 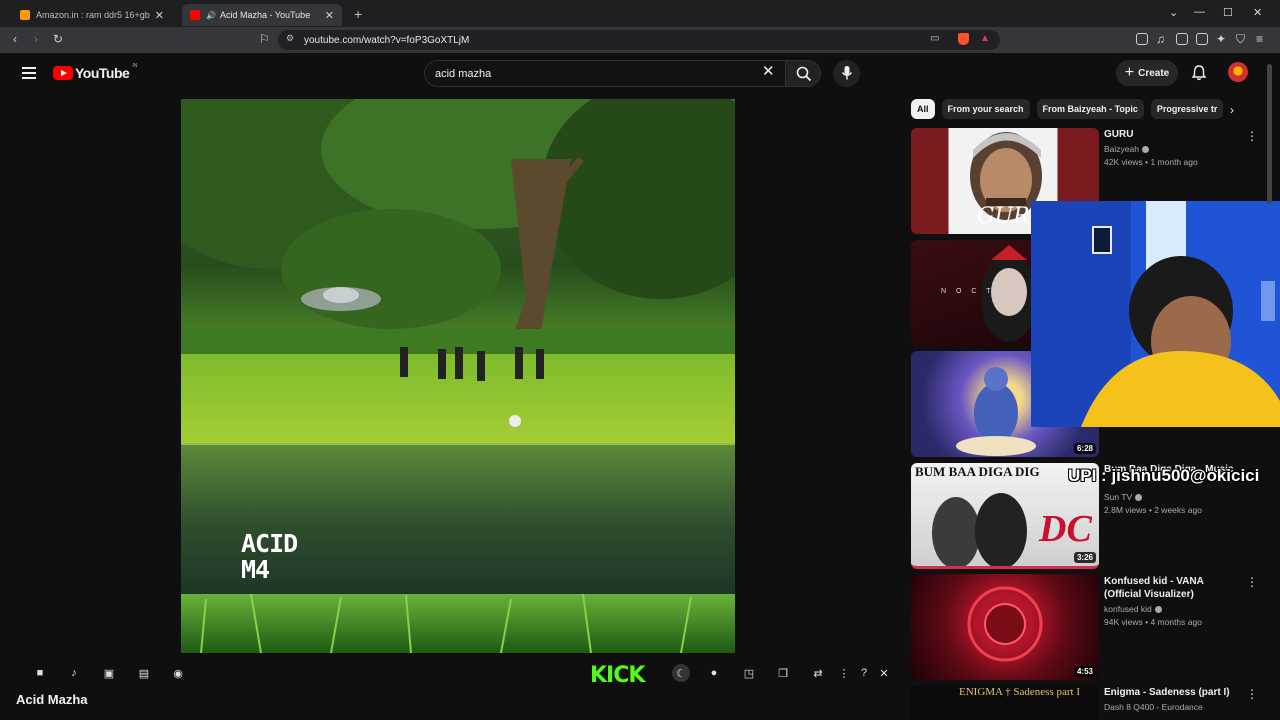 What do you see at coordinates (1173, 134) in the screenshot?
I see `video-title: GURU` at bounding box center [1173, 134].